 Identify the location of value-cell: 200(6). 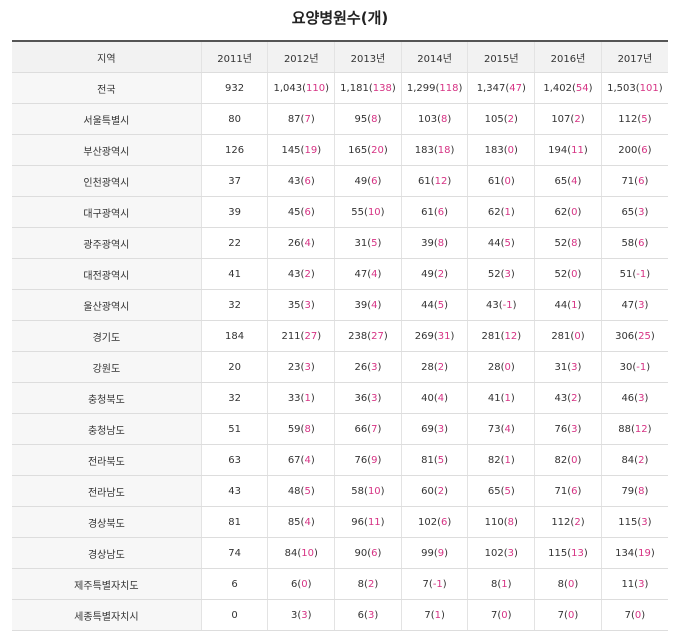
(634, 150).